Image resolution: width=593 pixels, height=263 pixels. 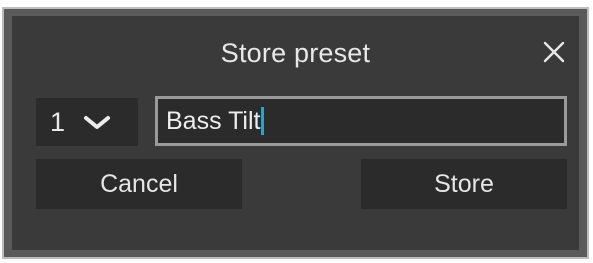 I want to click on store-button: Store, so click(x=464, y=184).